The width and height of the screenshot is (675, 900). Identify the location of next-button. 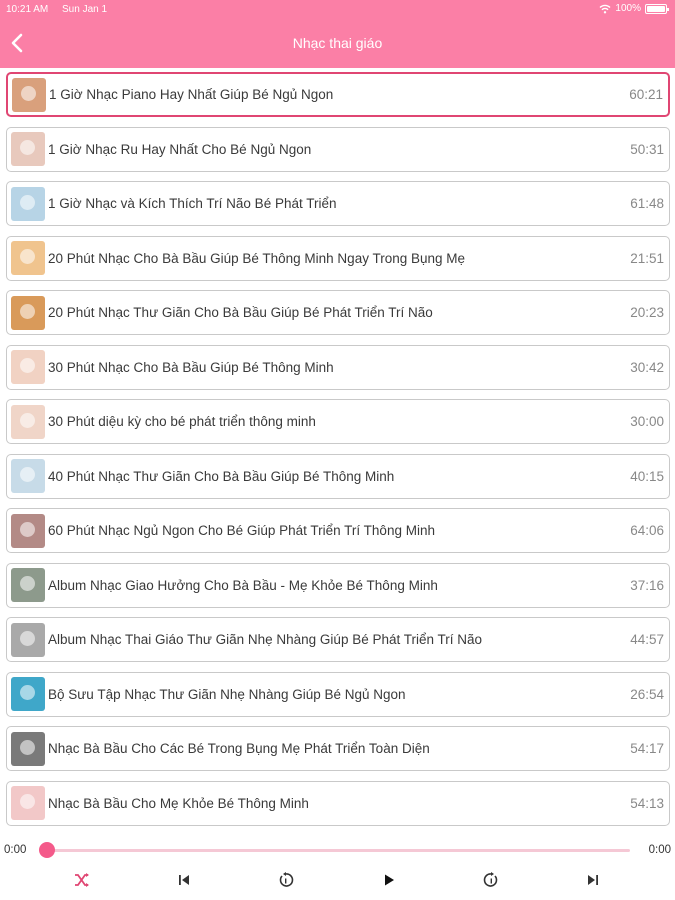
(593, 880).